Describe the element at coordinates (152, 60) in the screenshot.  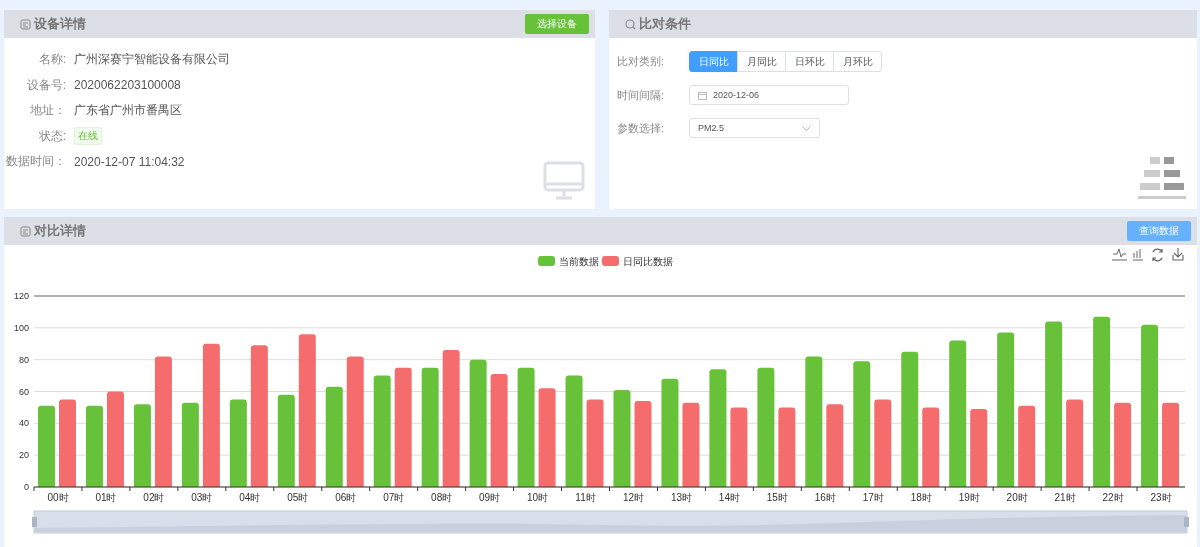
I see `field-value: 广州深赛宁智能设备有限公司` at that location.